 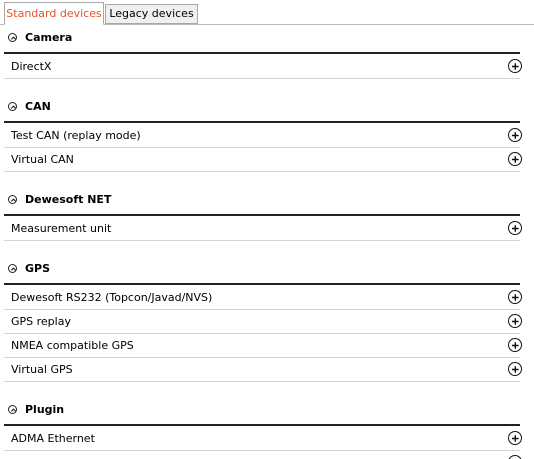 What do you see at coordinates (263, 438) in the screenshot?
I see `list-item: ADMA Ethernet` at bounding box center [263, 438].